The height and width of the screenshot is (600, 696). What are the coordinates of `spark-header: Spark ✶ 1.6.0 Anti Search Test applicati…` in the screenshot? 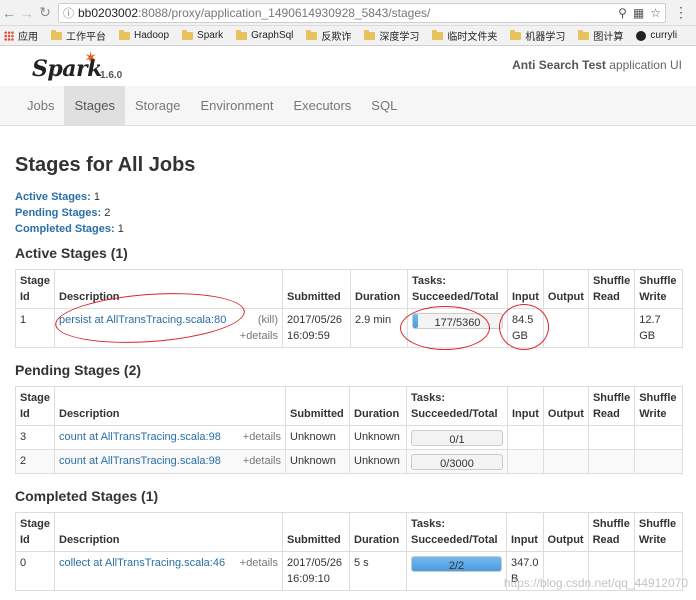 It's located at (348, 66).